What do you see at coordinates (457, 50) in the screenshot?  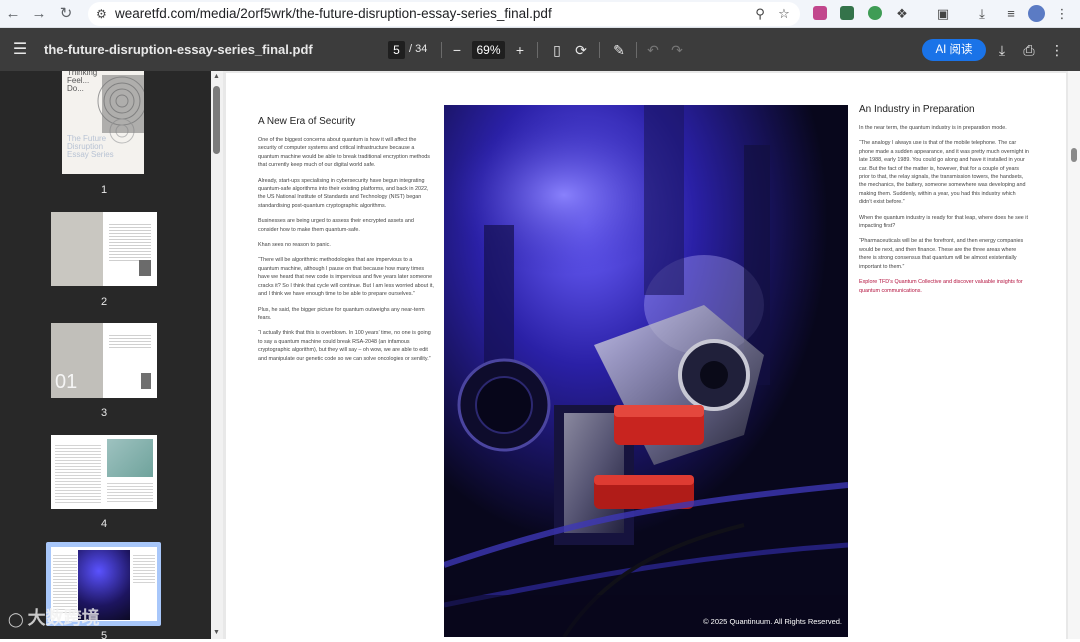 I see `zoom-out-icon: −` at bounding box center [457, 50].